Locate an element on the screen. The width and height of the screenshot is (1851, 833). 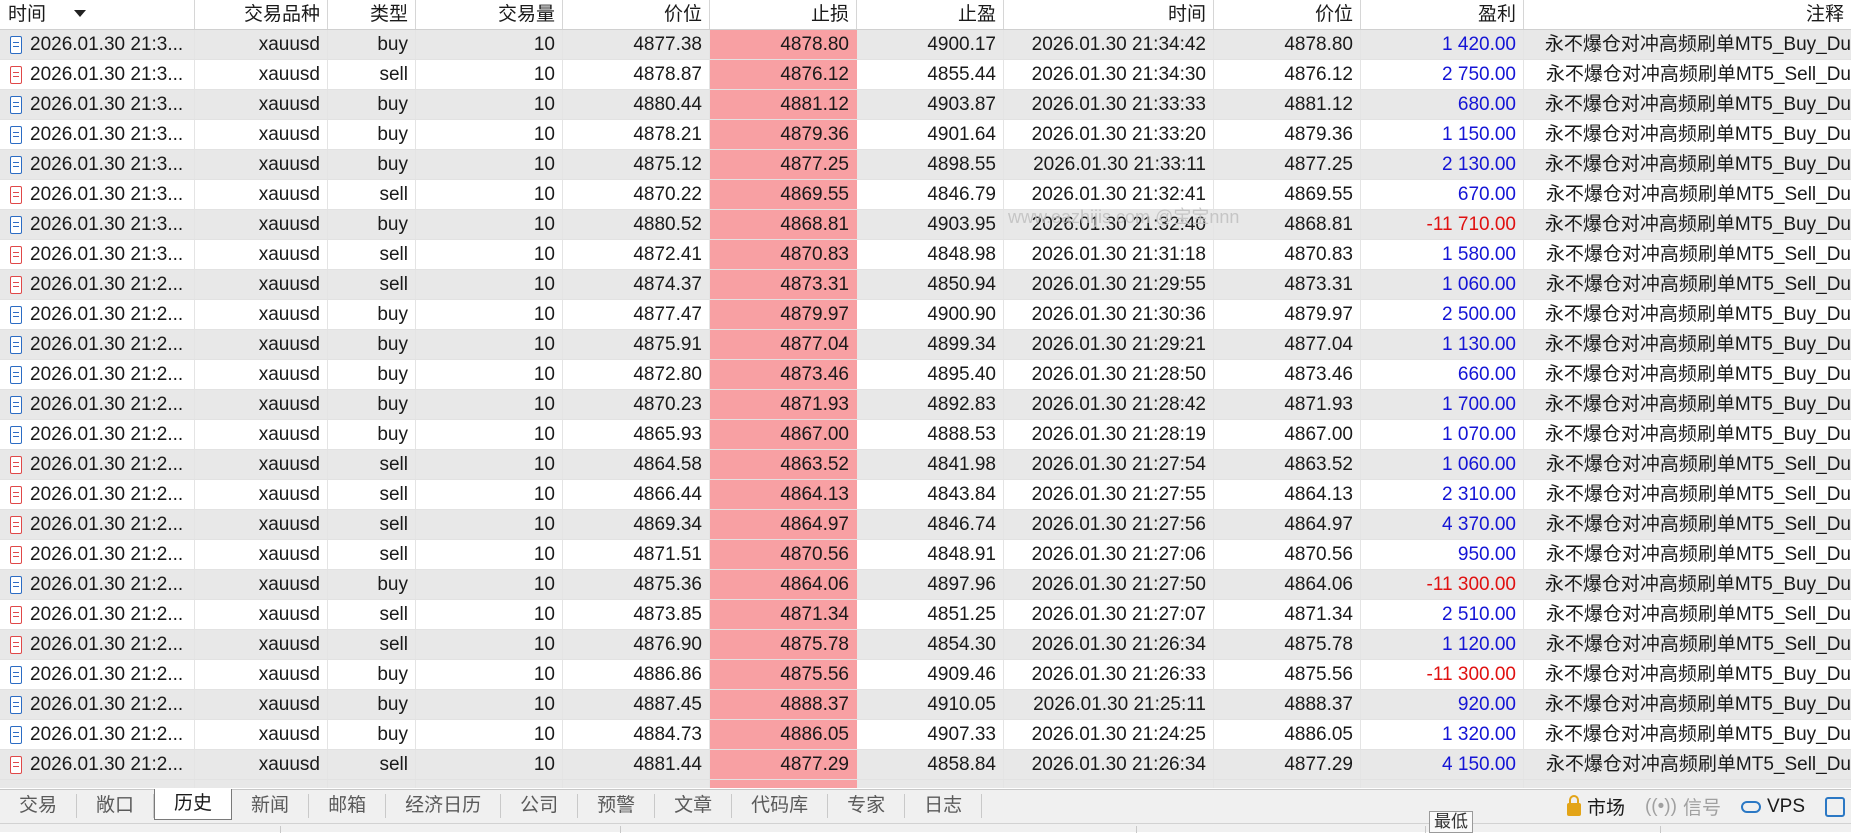
tab-7: 公司 is located at coordinates (540, 806).